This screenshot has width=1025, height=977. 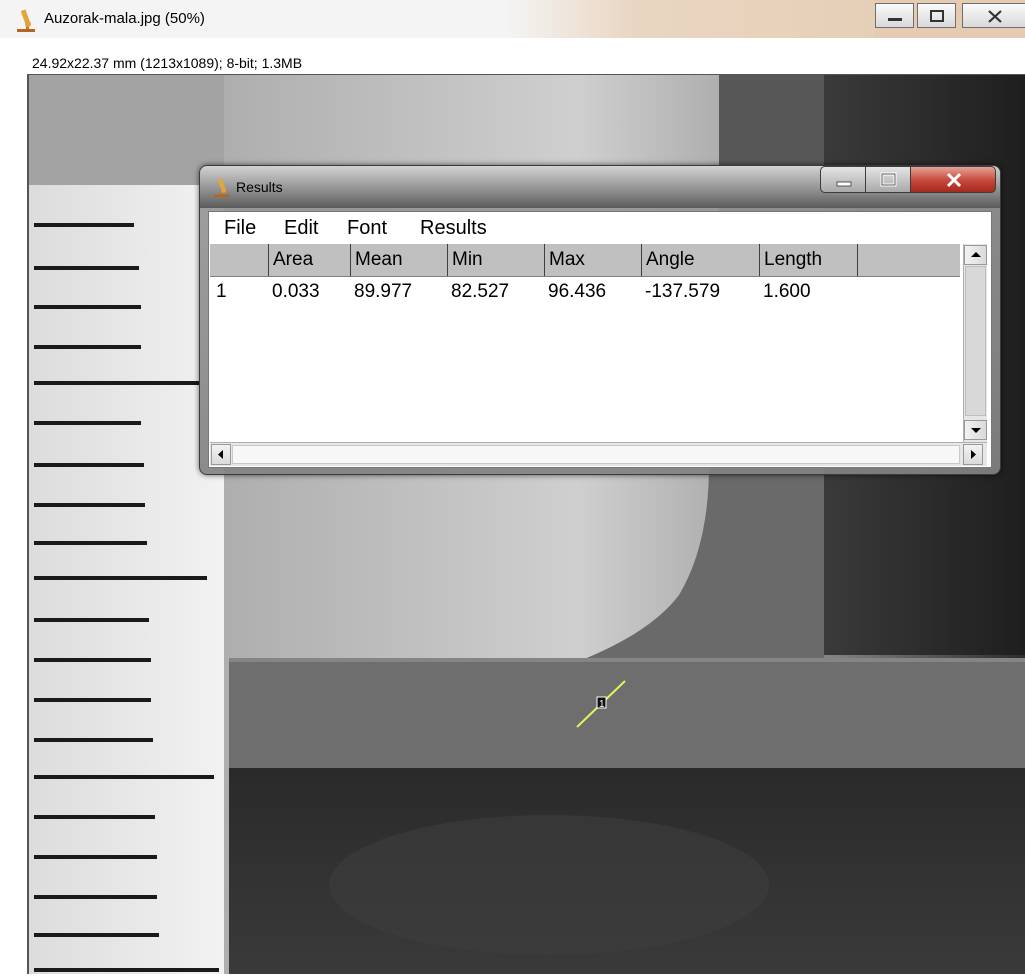 I want to click on arrow-left-icon, so click(x=220, y=454).